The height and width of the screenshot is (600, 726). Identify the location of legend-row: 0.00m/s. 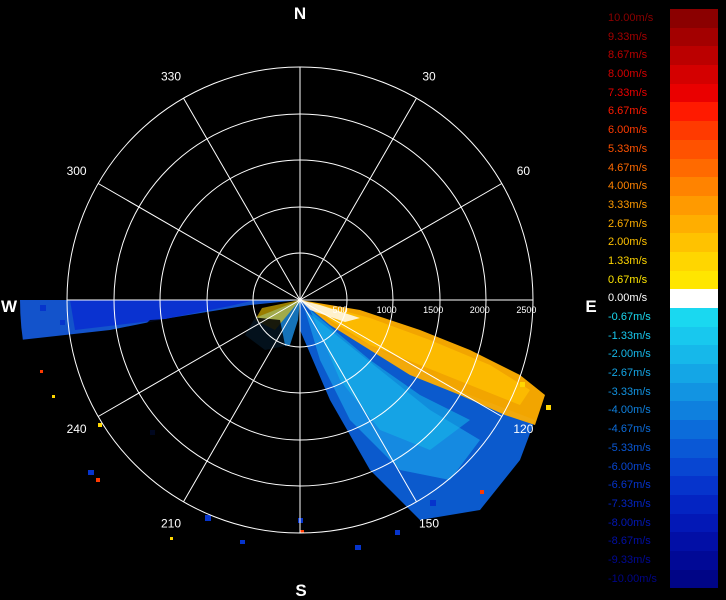
(662, 298).